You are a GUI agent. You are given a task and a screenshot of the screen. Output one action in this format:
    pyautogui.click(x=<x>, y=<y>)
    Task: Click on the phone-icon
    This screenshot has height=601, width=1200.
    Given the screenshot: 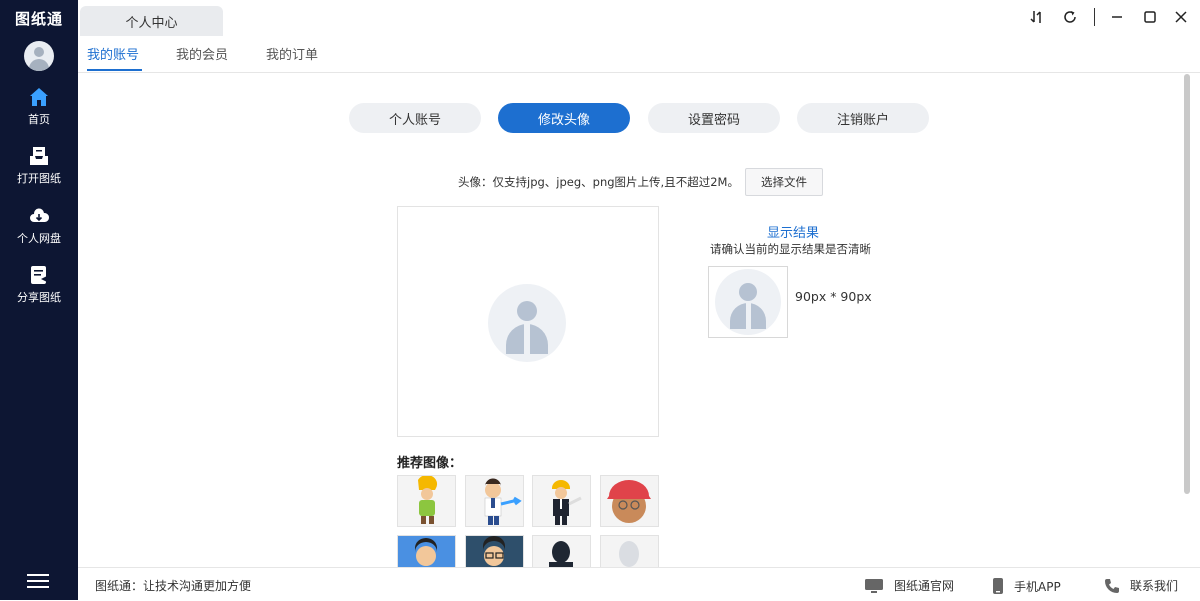 What is the action you would take?
    pyautogui.click(x=998, y=586)
    